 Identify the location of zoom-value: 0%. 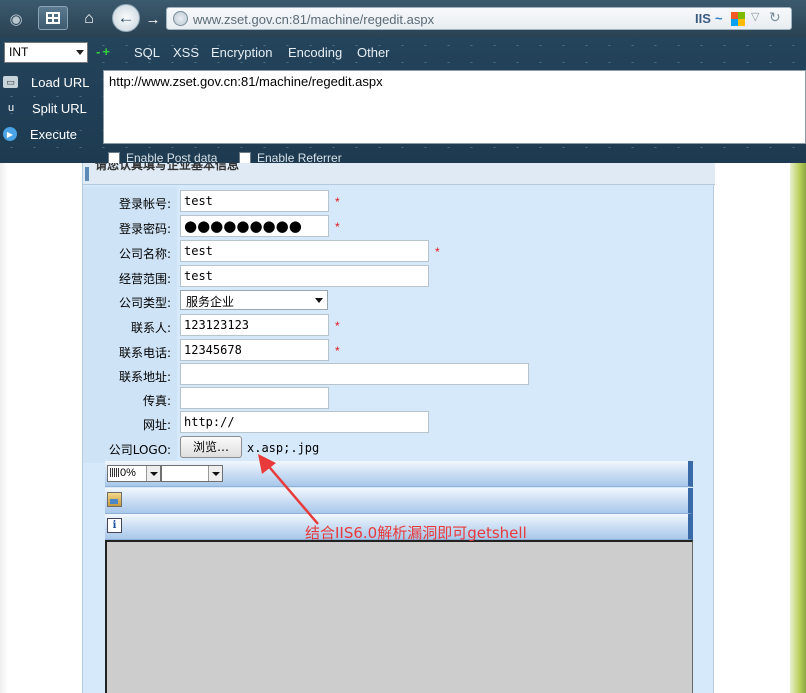
(128, 473).